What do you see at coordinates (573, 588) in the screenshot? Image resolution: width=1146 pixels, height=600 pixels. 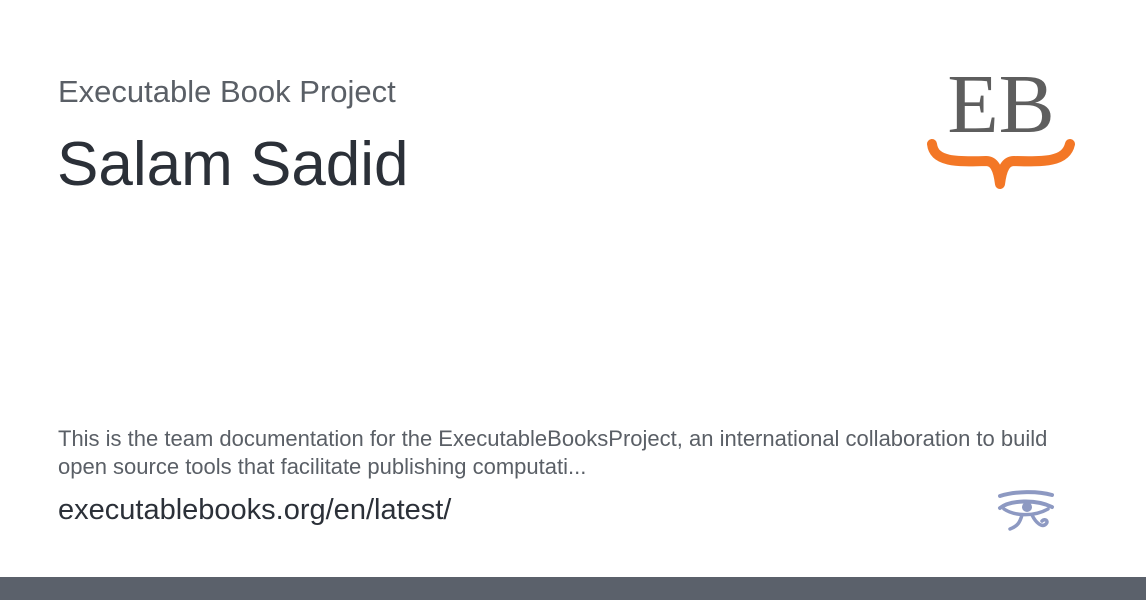 I see `bottom-bar` at bounding box center [573, 588].